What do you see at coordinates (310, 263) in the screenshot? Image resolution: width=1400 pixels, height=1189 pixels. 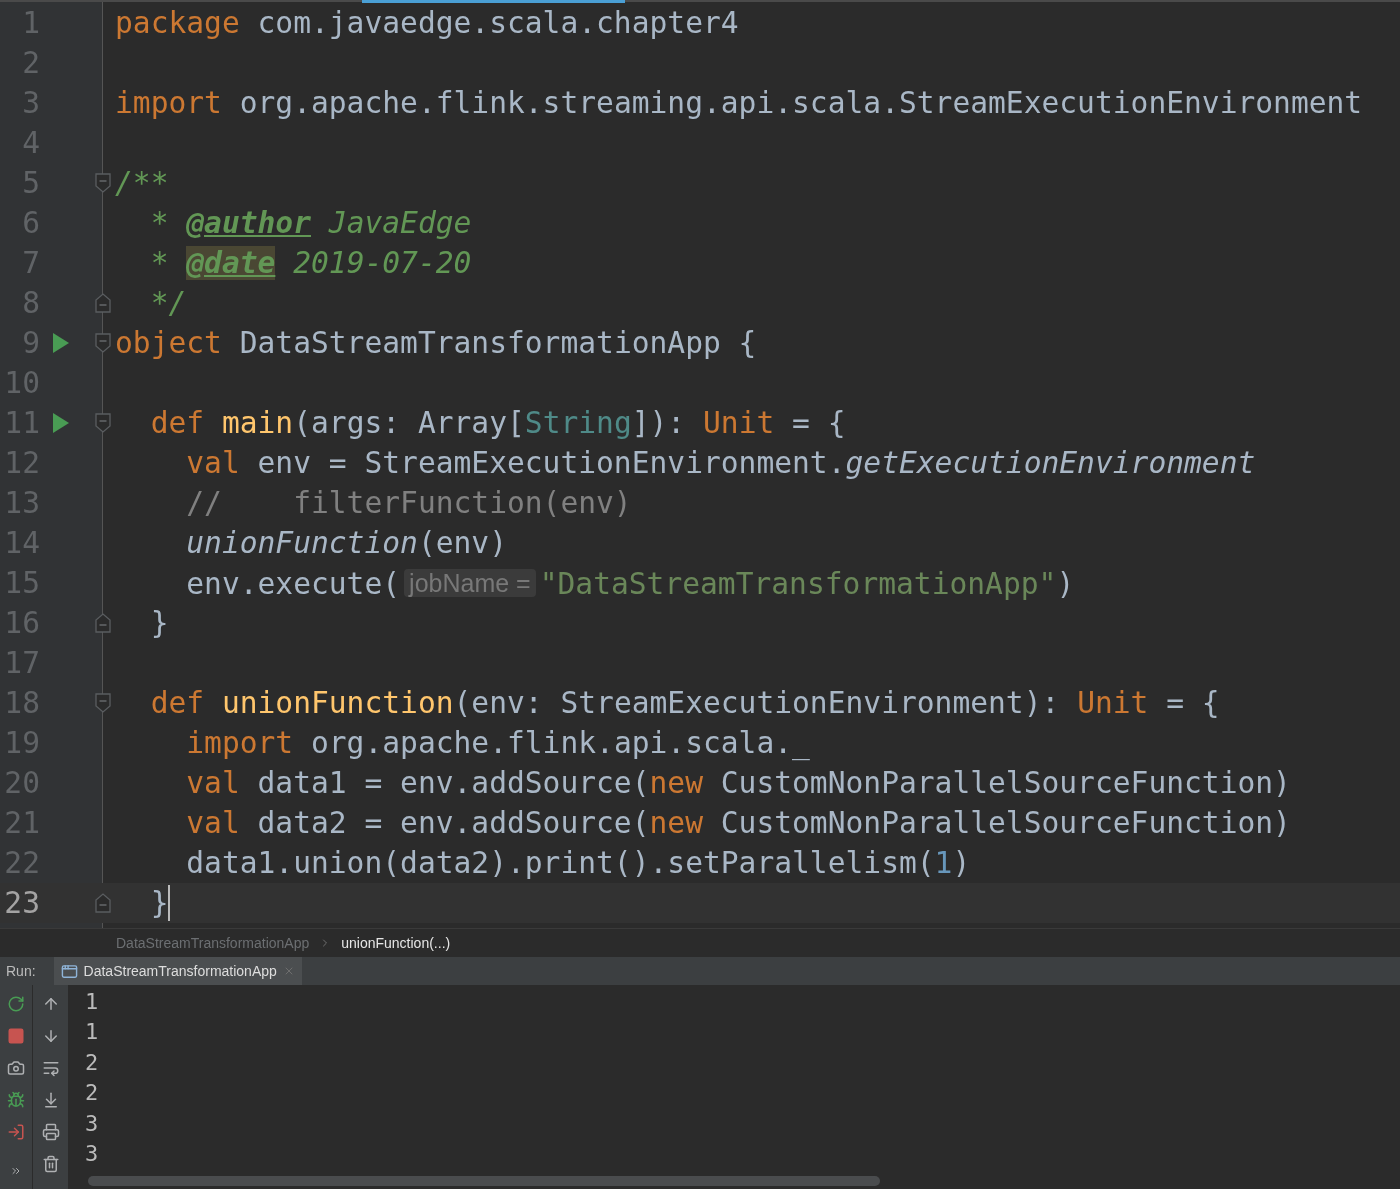 I see `code-line: * @date 2019-07-20` at bounding box center [310, 263].